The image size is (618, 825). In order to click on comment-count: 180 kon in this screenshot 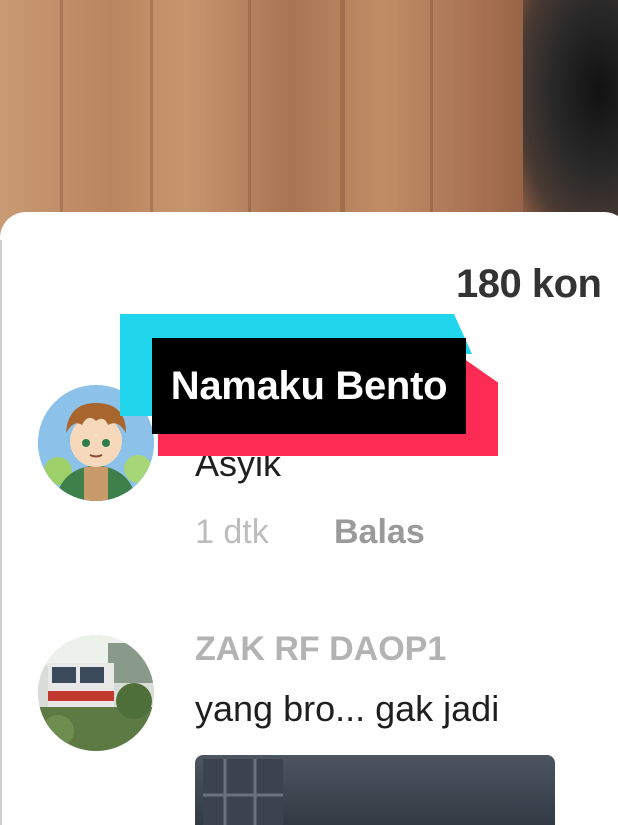, I will do `click(529, 284)`.